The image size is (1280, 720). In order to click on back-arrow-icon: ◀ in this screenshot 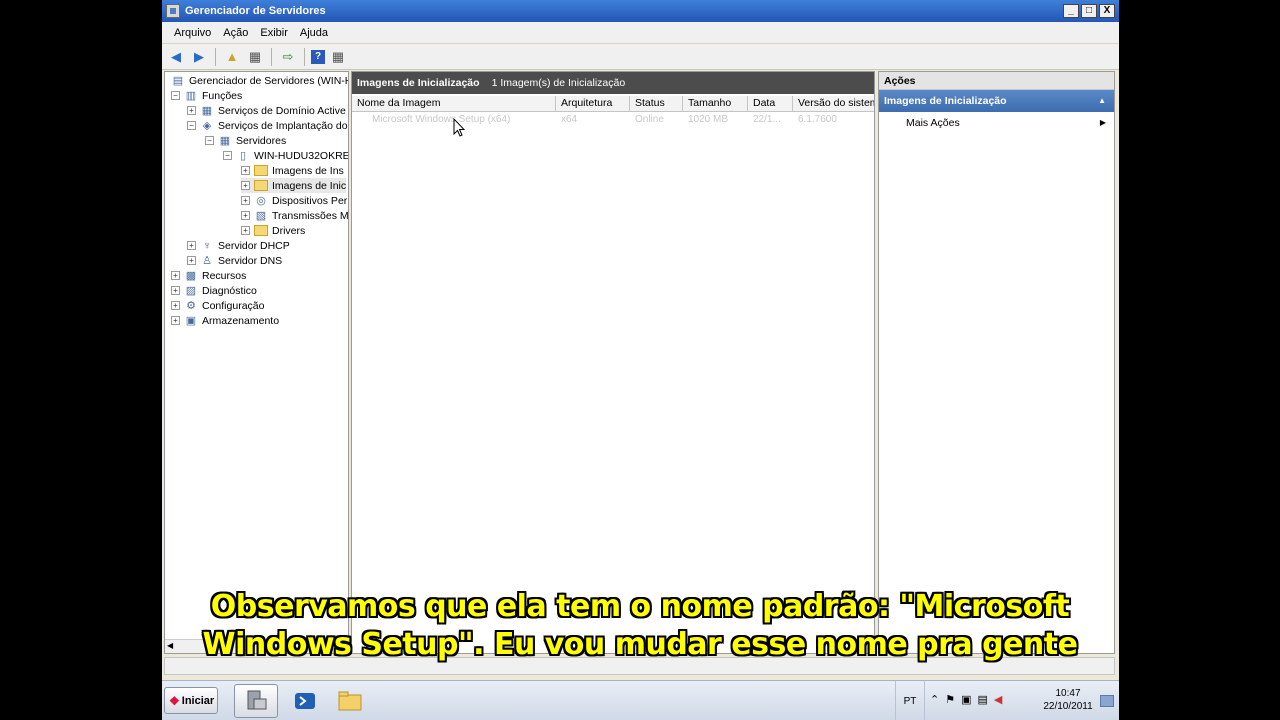, I will do `click(176, 57)`.